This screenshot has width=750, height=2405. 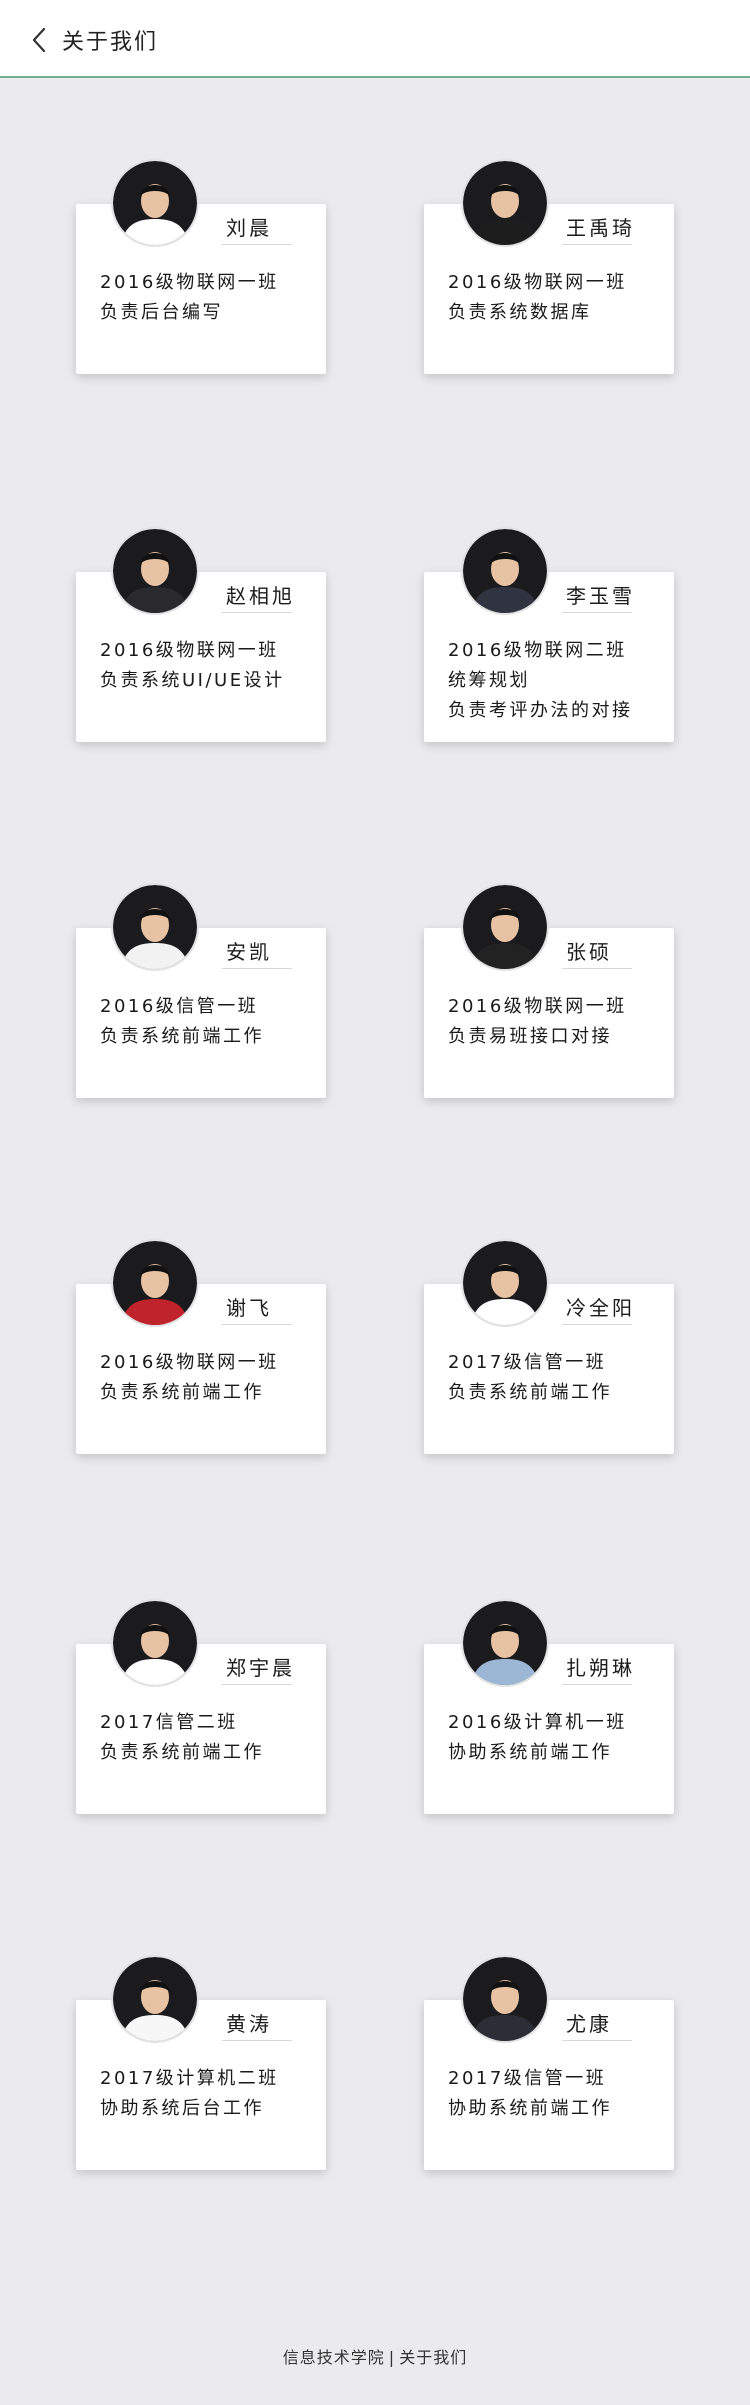 I want to click on description-line: 统筹规划, so click(x=489, y=680).